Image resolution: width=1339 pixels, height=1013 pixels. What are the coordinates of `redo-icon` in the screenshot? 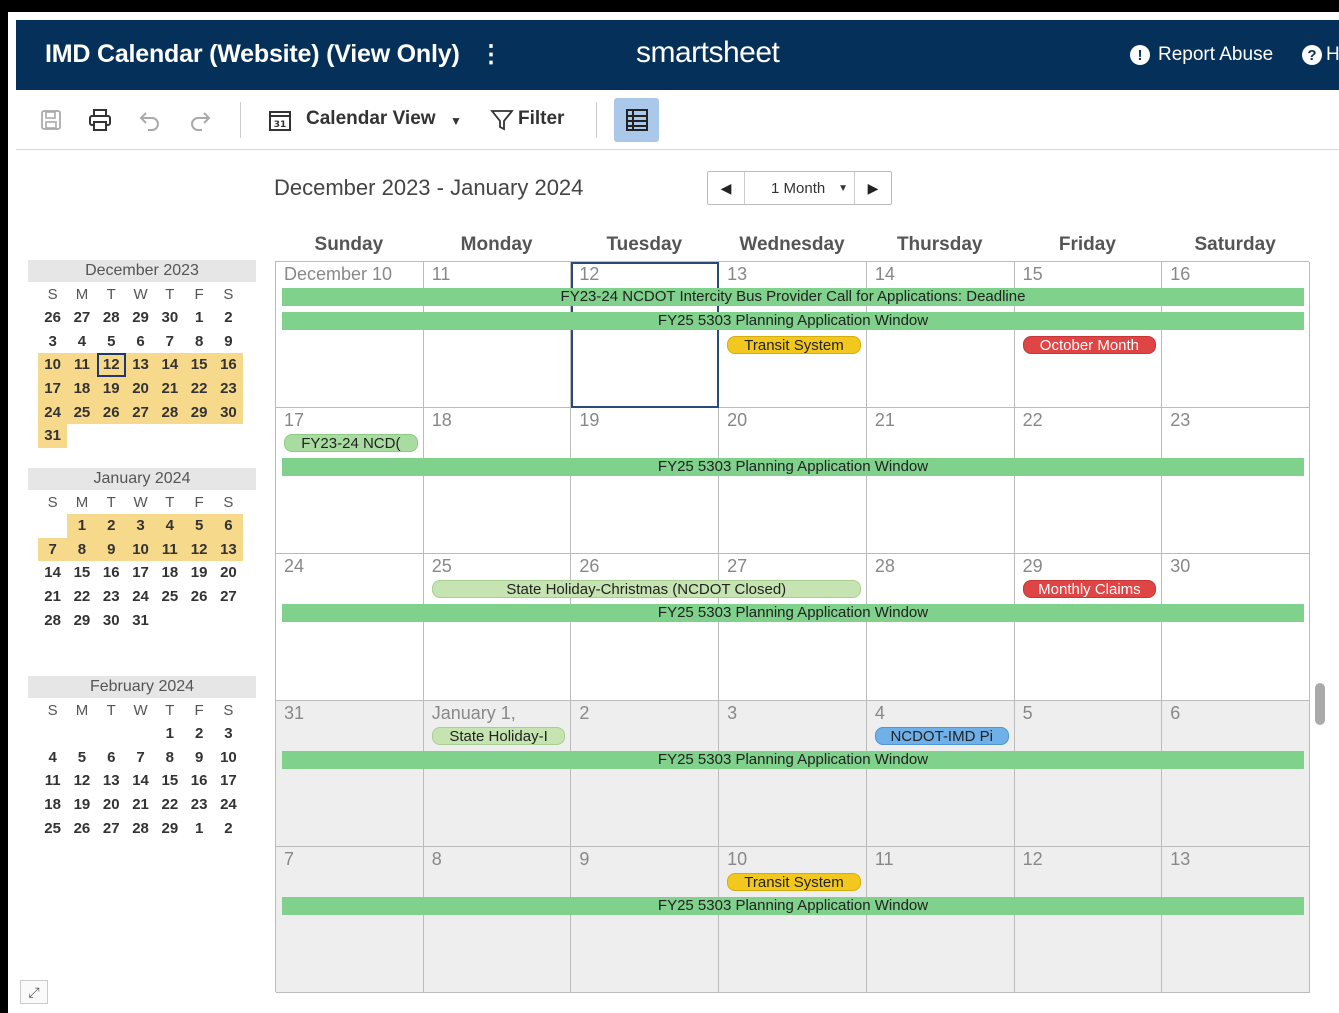 It's located at (200, 120).